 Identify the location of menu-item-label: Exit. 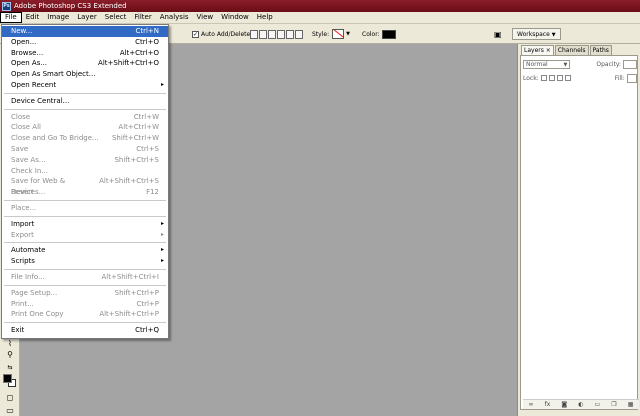
(18, 330).